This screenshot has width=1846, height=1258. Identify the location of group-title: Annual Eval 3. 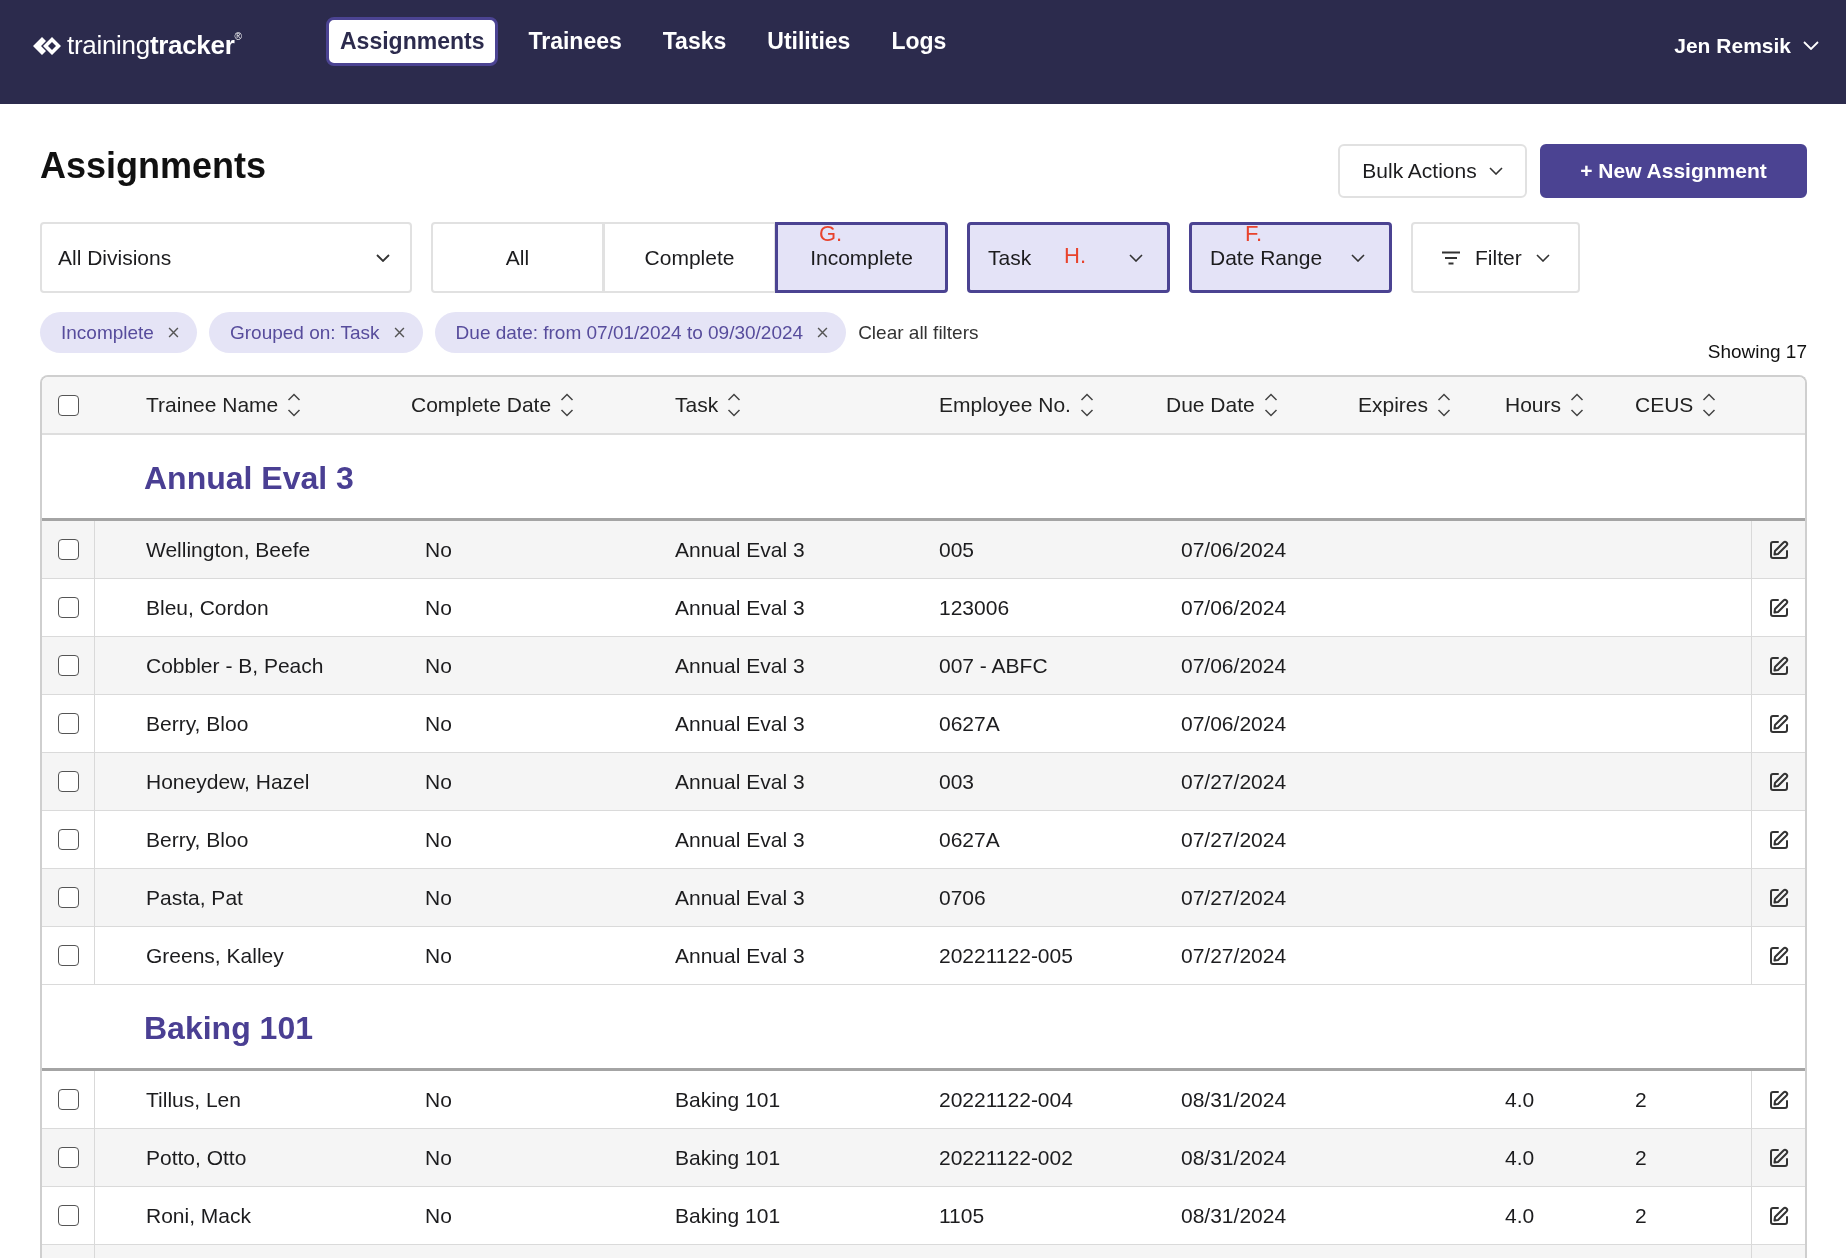
(249, 478).